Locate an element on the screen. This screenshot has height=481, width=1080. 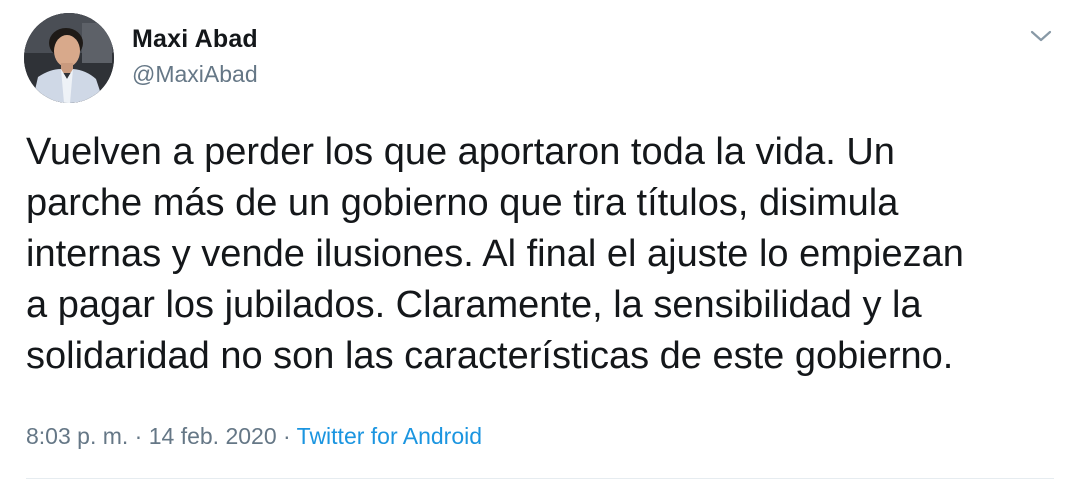
avatar-photo is located at coordinates (69, 58).